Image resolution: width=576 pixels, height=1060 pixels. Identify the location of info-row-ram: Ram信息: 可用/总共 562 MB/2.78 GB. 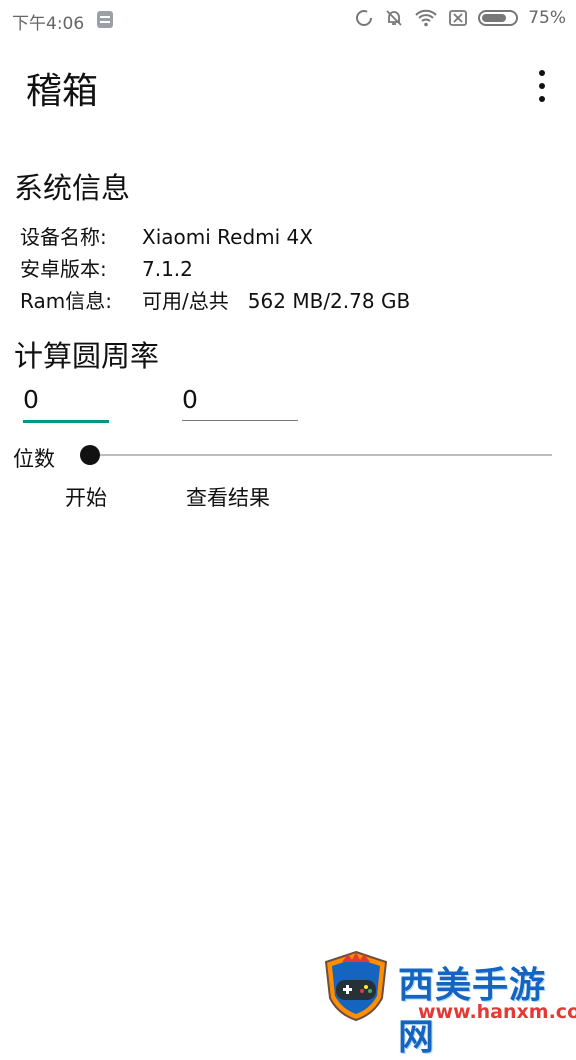
(215, 299).